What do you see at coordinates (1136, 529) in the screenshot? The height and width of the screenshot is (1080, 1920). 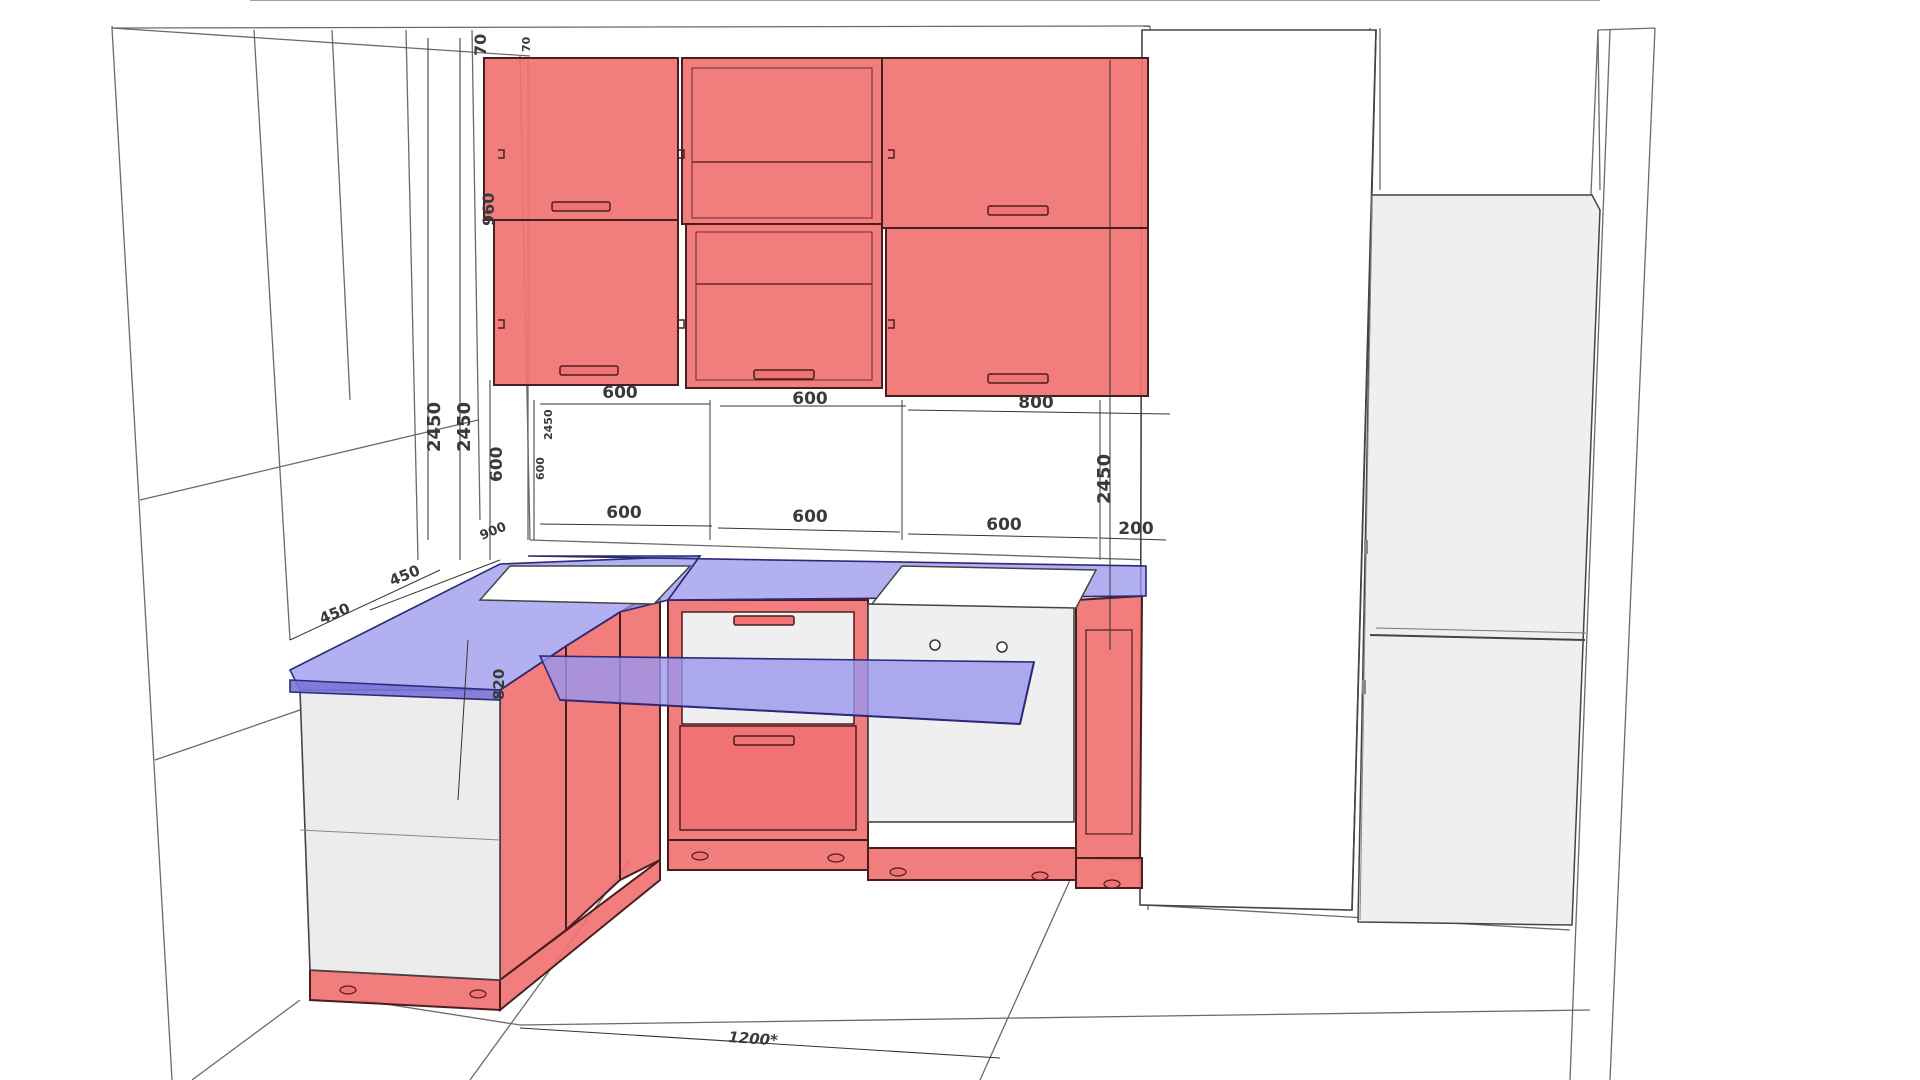 I see `dim-base-width-4: 200` at bounding box center [1136, 529].